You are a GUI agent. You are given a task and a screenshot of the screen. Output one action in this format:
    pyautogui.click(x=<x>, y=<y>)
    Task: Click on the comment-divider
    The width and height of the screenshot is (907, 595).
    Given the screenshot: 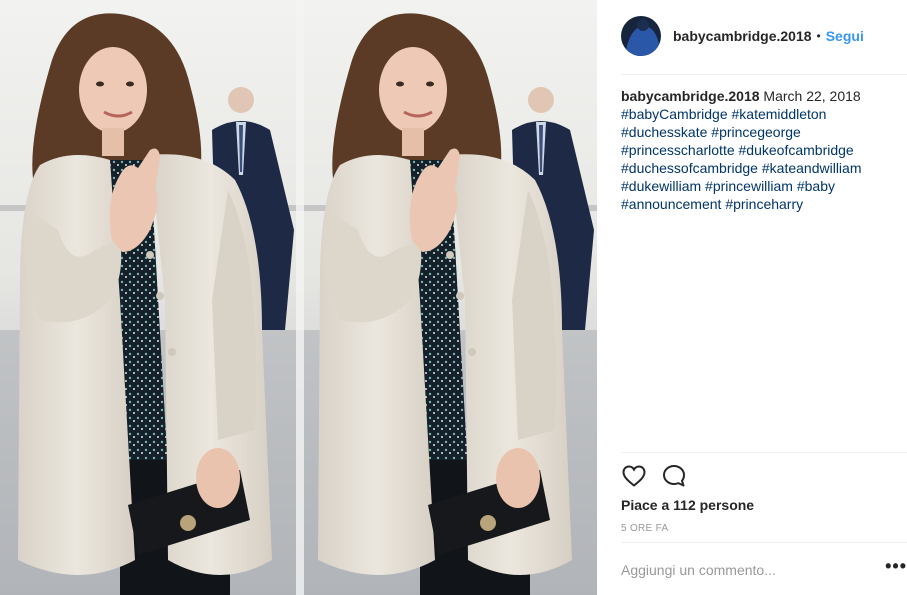 What is the action you would take?
    pyautogui.click(x=764, y=542)
    